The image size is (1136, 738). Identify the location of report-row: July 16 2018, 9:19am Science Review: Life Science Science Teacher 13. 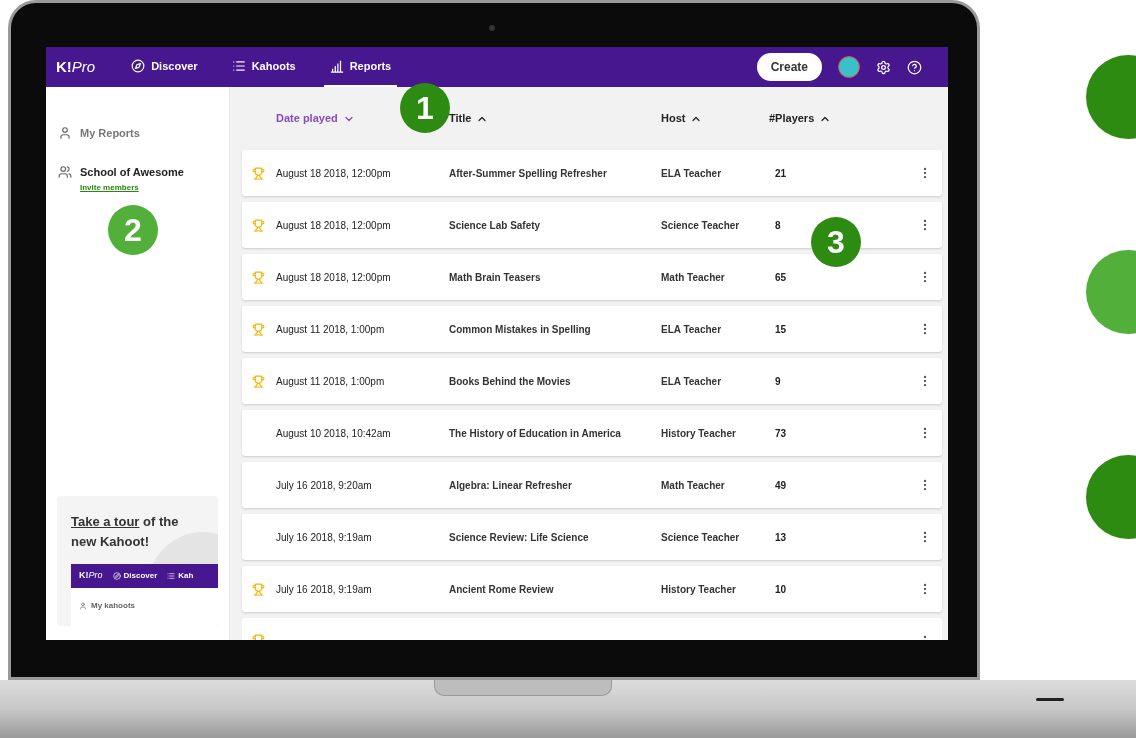
(592, 537).